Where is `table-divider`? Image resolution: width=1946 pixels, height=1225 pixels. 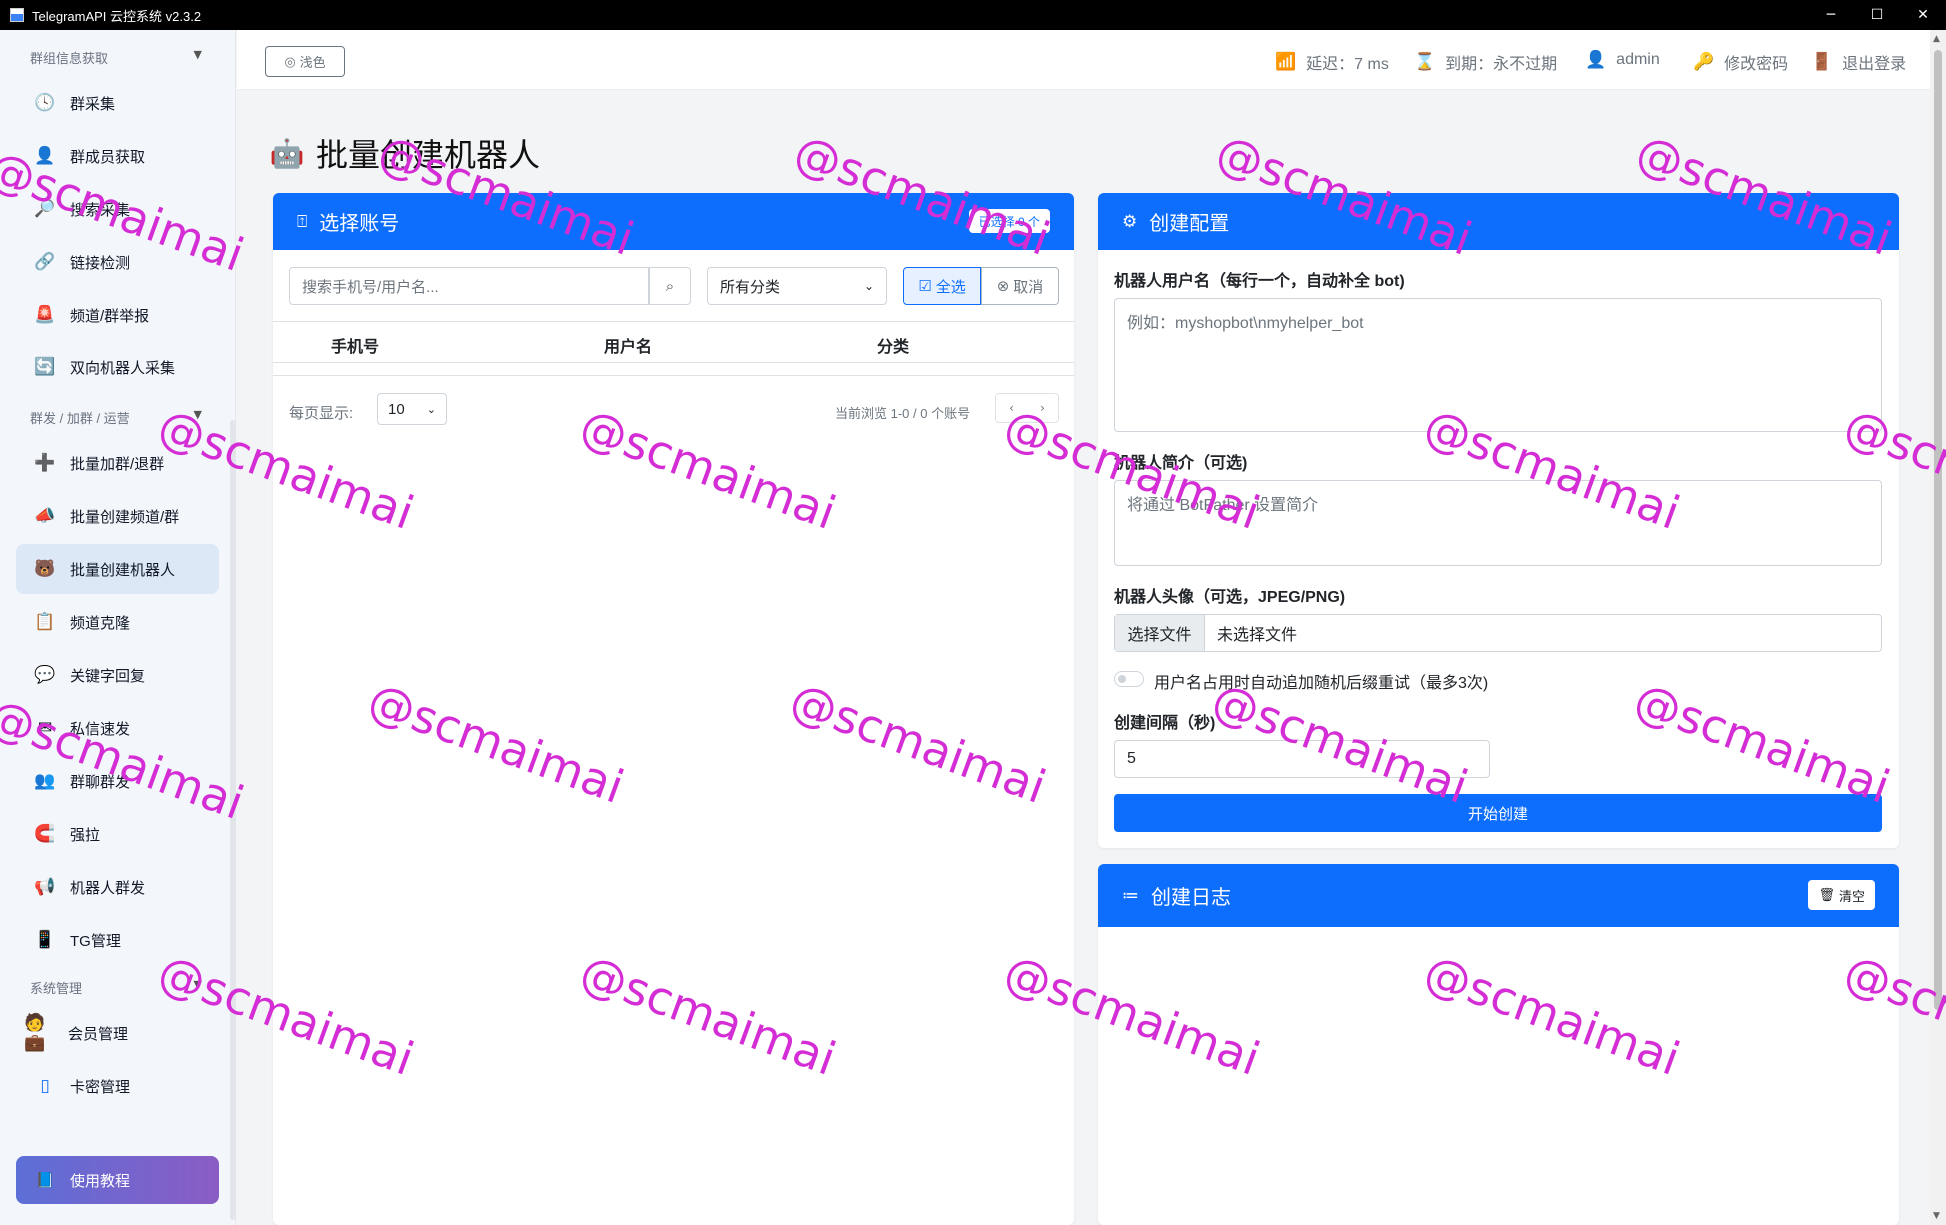
table-divider is located at coordinates (673, 375).